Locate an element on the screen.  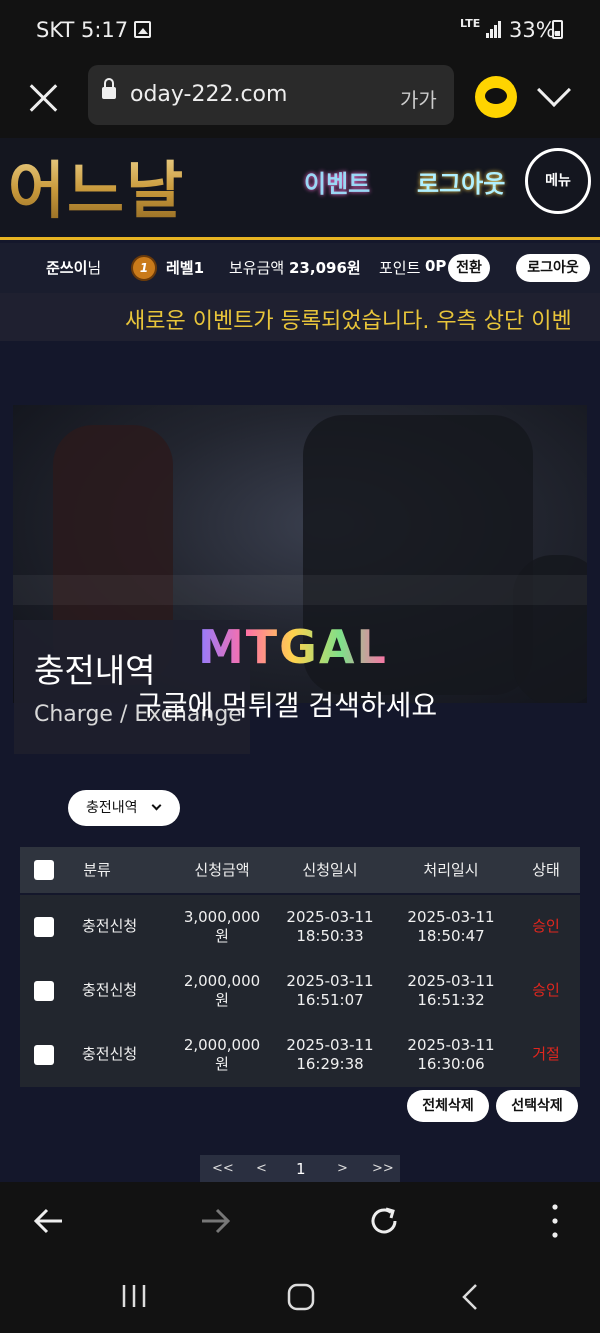
logout-button: 로그아웃 is located at coordinates (553, 268).